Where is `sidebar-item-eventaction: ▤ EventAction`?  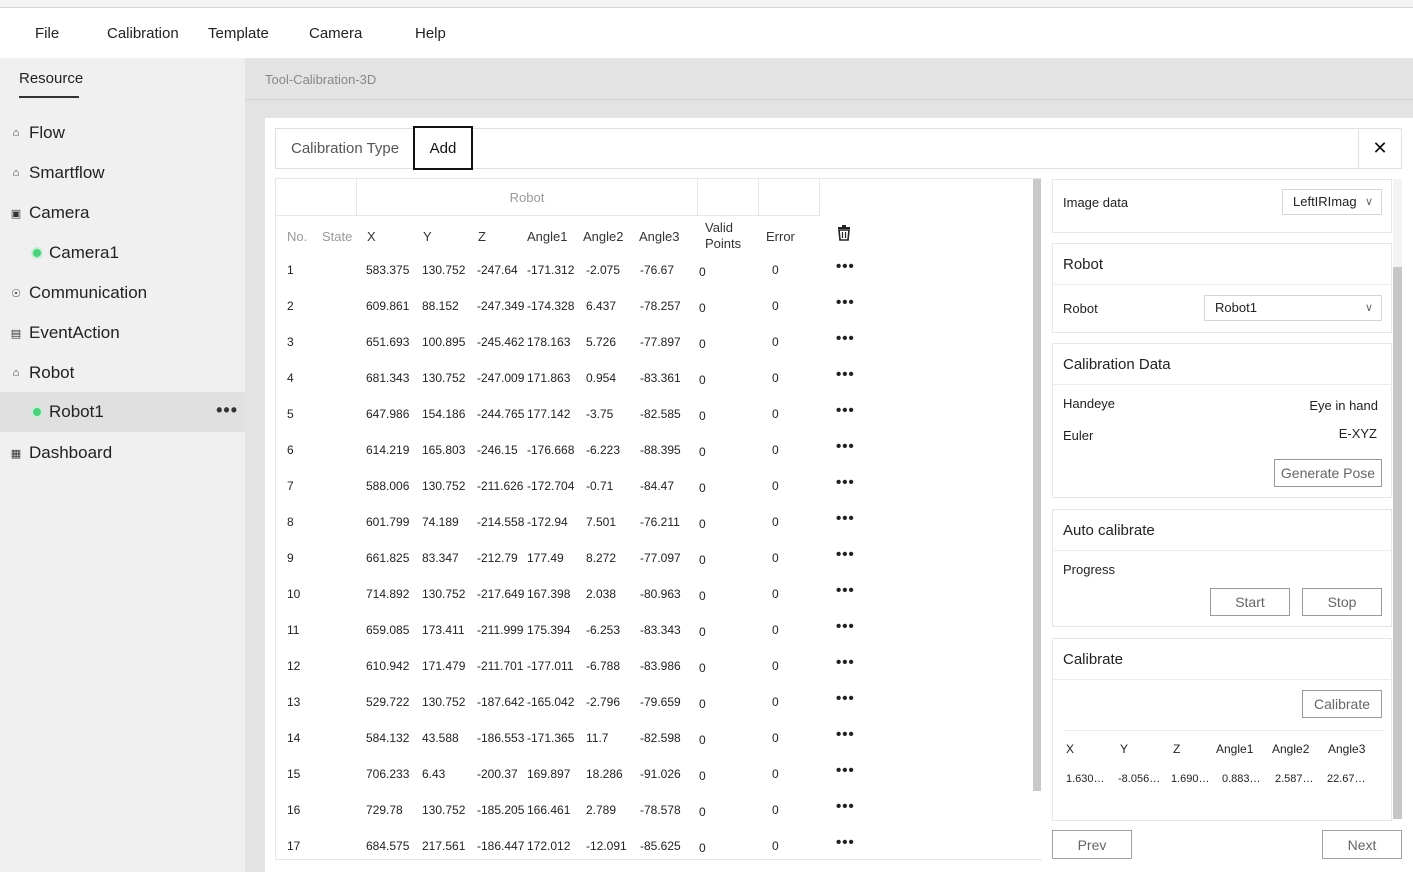
sidebar-item-eventaction: ▤ EventAction is located at coordinates (122, 333).